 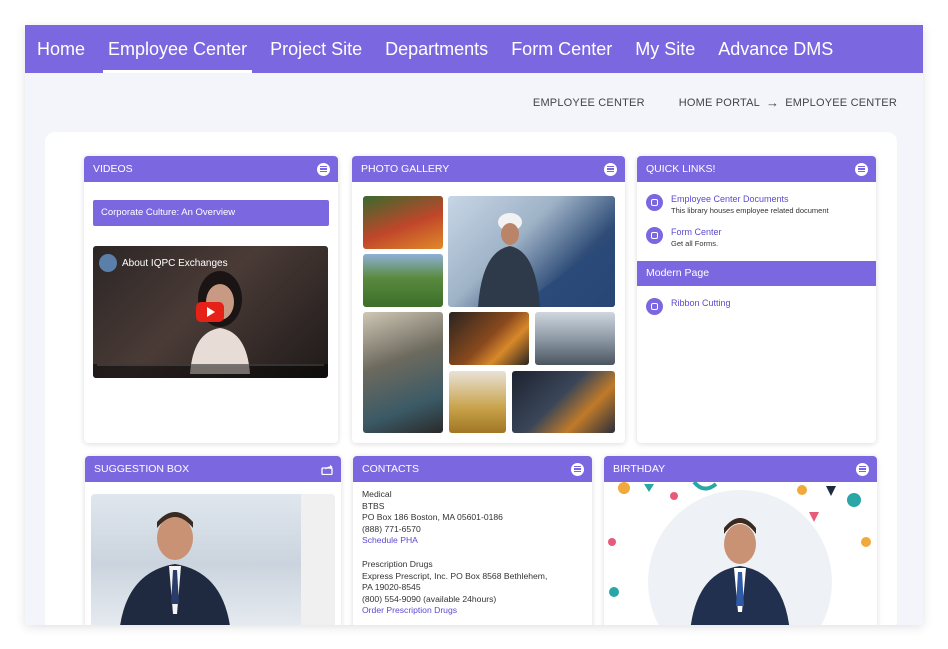 What do you see at coordinates (211, 213) in the screenshot?
I see `video-label: Corporate Culture: An Overview` at bounding box center [211, 213].